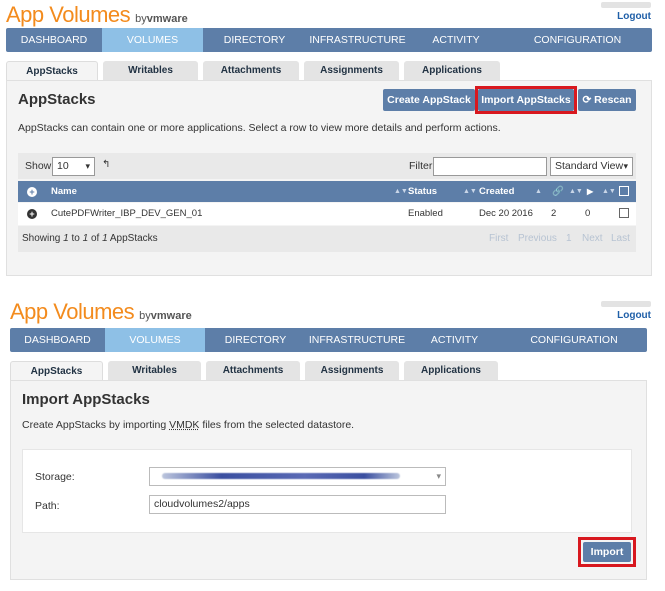 This screenshot has height=591, width=665. I want to click on rescan-button: ⟳ Rescan, so click(607, 100).